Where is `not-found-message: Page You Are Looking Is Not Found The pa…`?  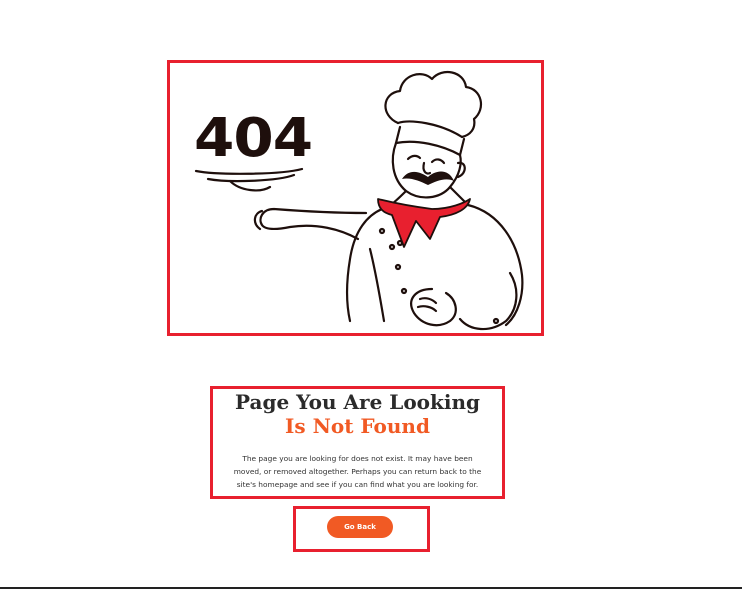
not-found-message: Page You Are Looking Is Not Found The pa… is located at coordinates (357, 442).